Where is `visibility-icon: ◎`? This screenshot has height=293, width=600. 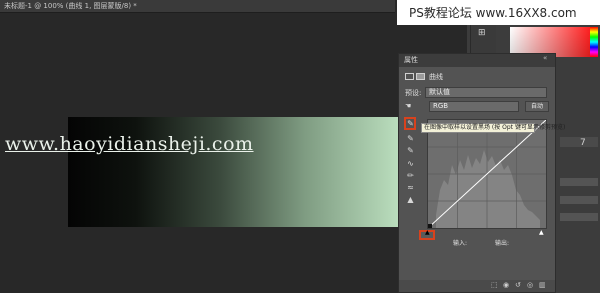
visibility-icon: ◎ is located at coordinates (530, 285).